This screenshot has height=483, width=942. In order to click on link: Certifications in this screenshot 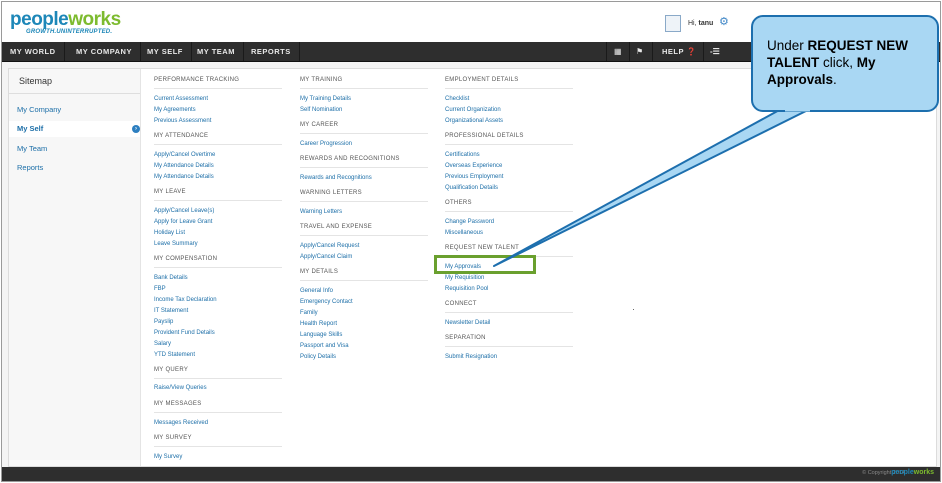, I will do `click(462, 155)`.